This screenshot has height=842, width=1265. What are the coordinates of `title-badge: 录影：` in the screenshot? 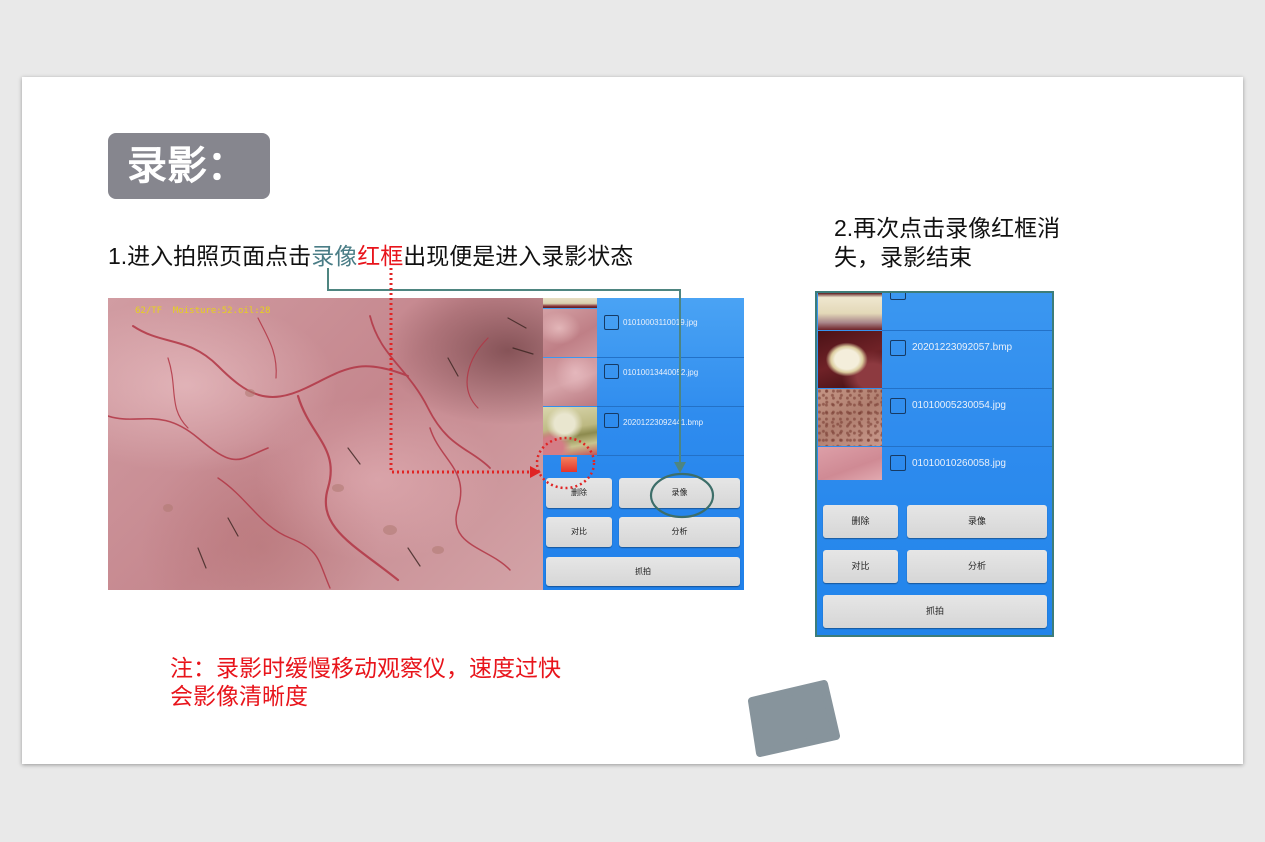 It's located at (189, 166).